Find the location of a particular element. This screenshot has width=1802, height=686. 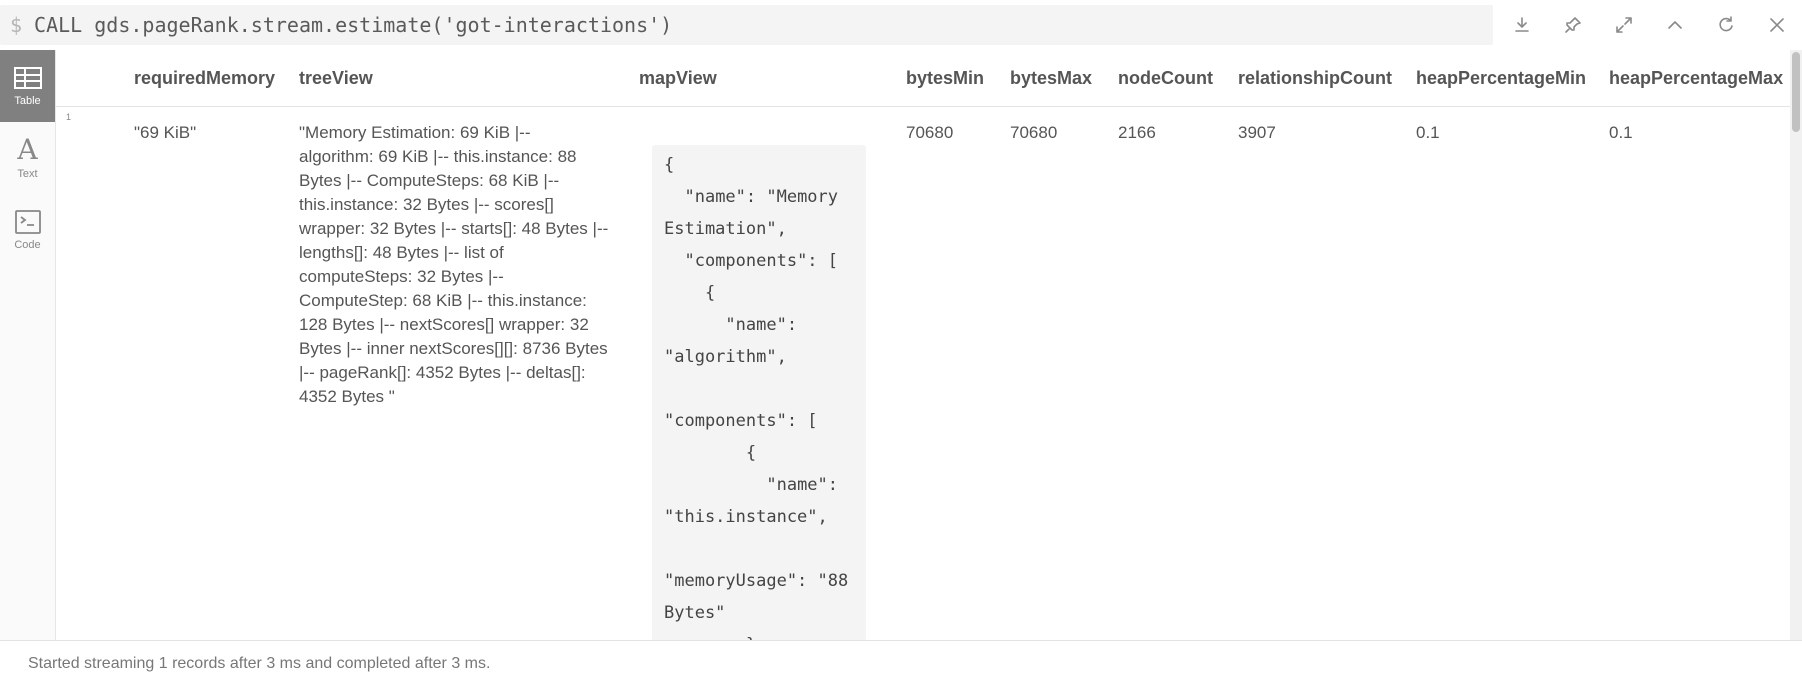

code-icon is located at coordinates (27, 222).